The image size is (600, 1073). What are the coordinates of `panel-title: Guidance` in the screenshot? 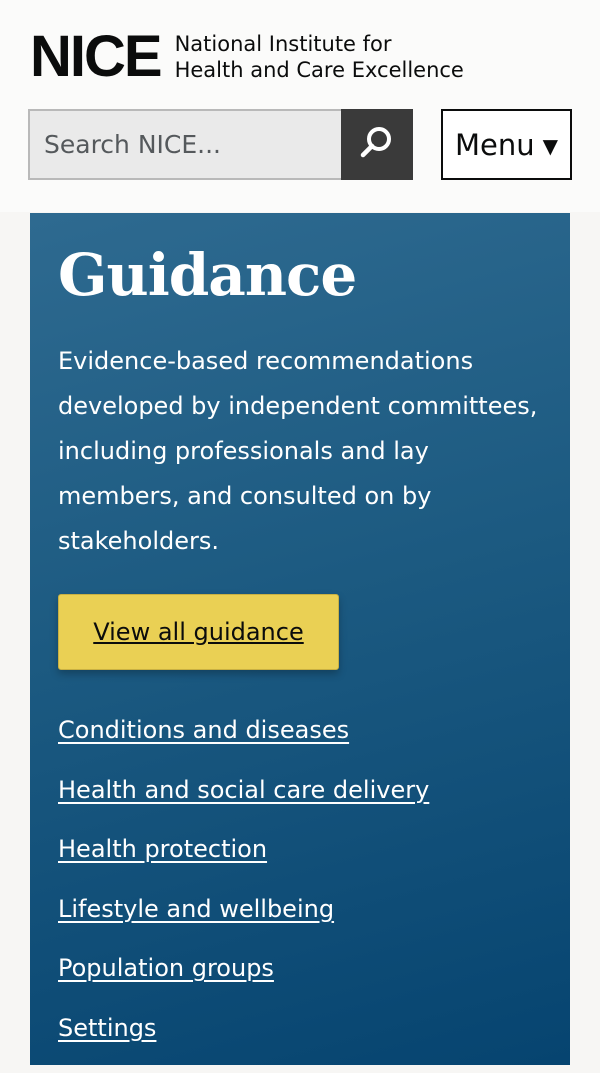 It's located at (207, 275).